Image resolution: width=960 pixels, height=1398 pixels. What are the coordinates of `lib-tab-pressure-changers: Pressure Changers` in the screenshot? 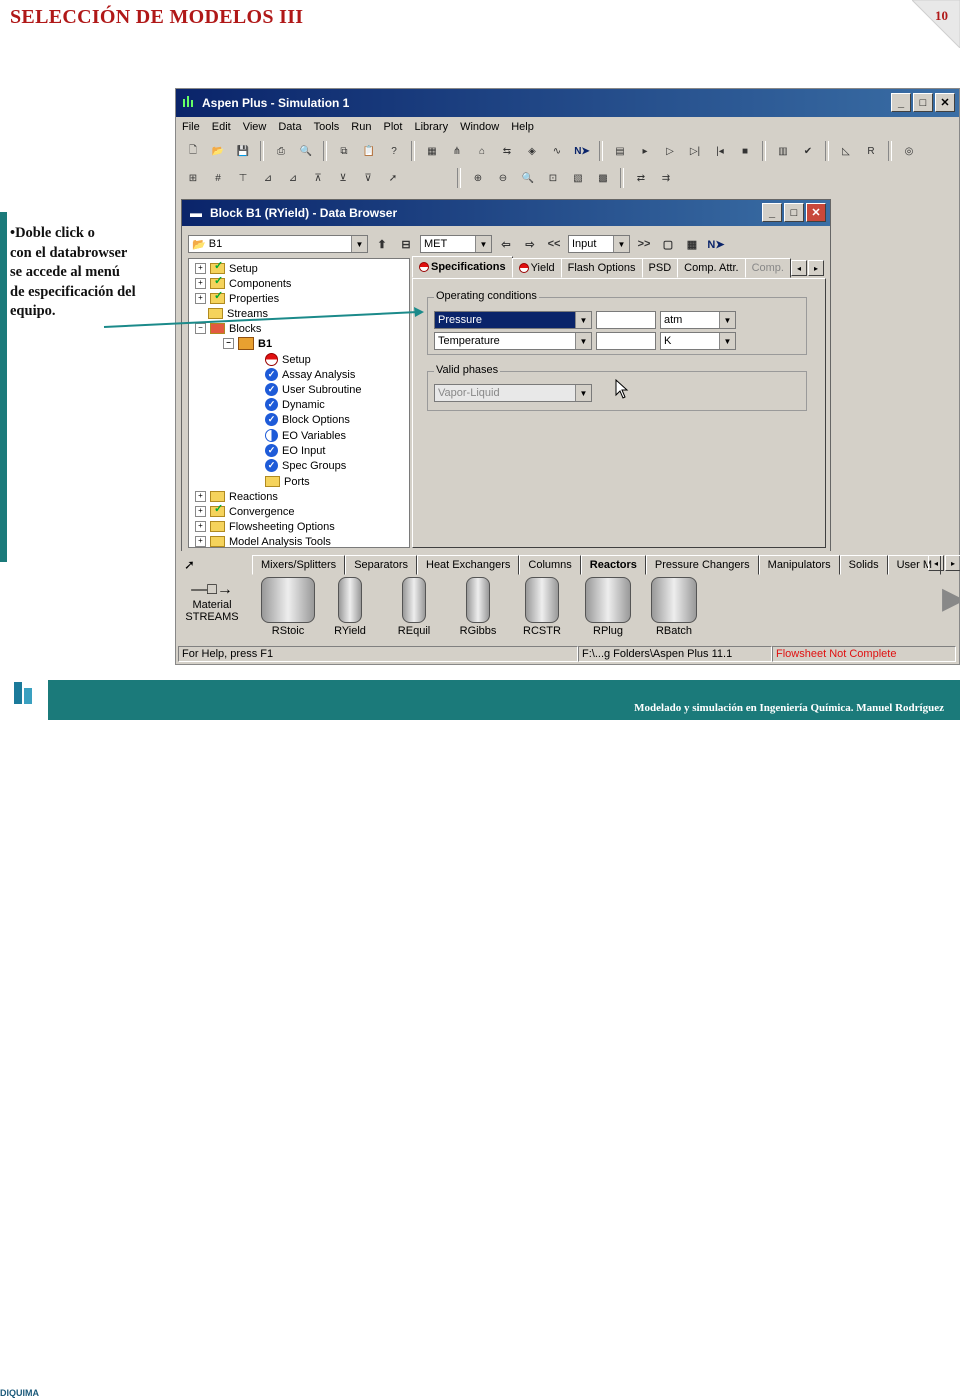 It's located at (702, 565).